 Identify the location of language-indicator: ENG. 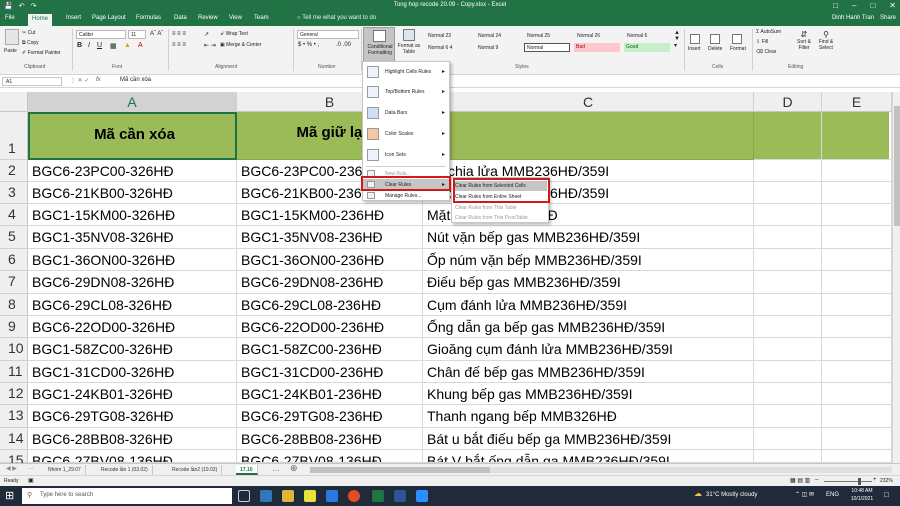
(832, 495).